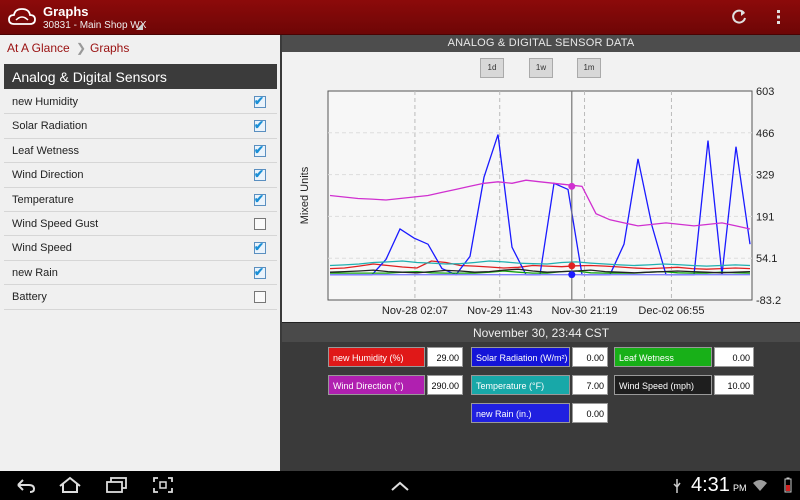 The image size is (800, 500). I want to click on range-button-1d: 1d, so click(492, 68).